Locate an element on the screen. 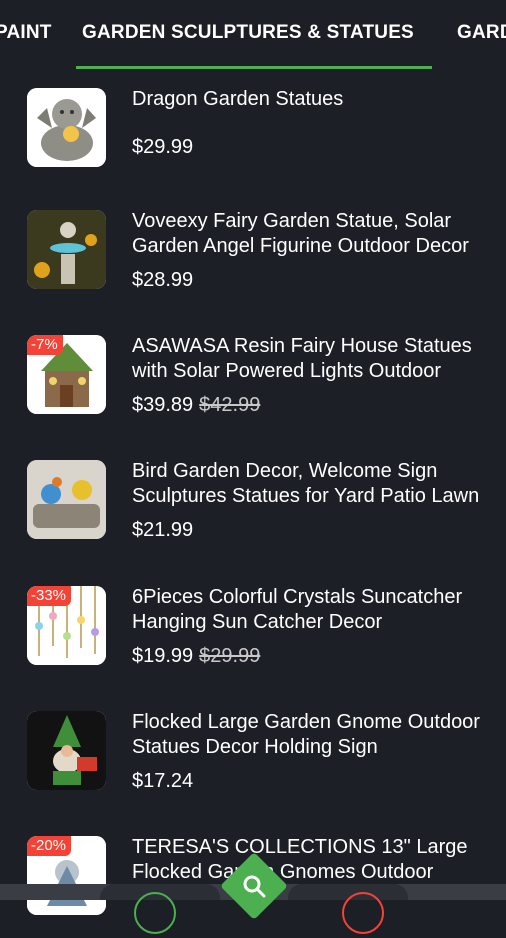  price-row: $29.99 is located at coordinates (162, 147).